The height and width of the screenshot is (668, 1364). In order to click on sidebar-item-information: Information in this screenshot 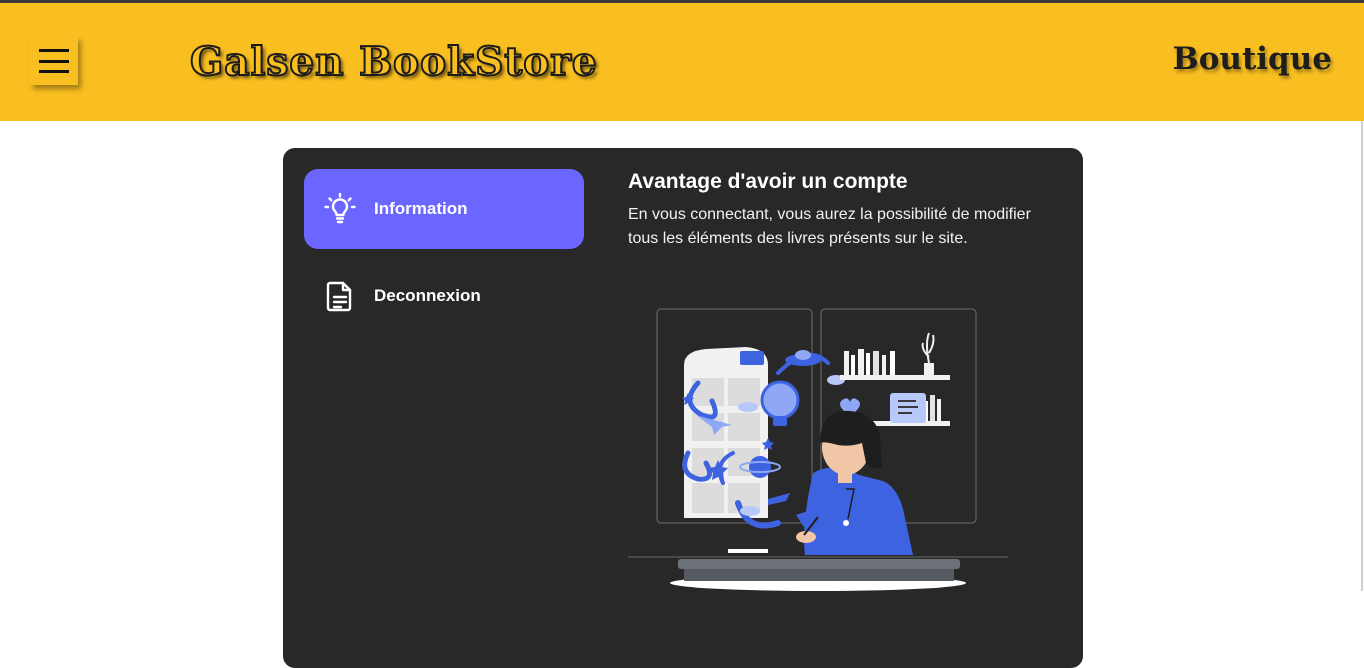, I will do `click(444, 209)`.